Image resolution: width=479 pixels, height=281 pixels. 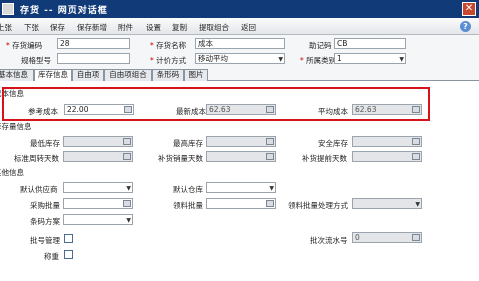 What do you see at coordinates (318, 205) in the screenshot?
I see `issue-method-label: 领料批量处理方式` at bounding box center [318, 205].